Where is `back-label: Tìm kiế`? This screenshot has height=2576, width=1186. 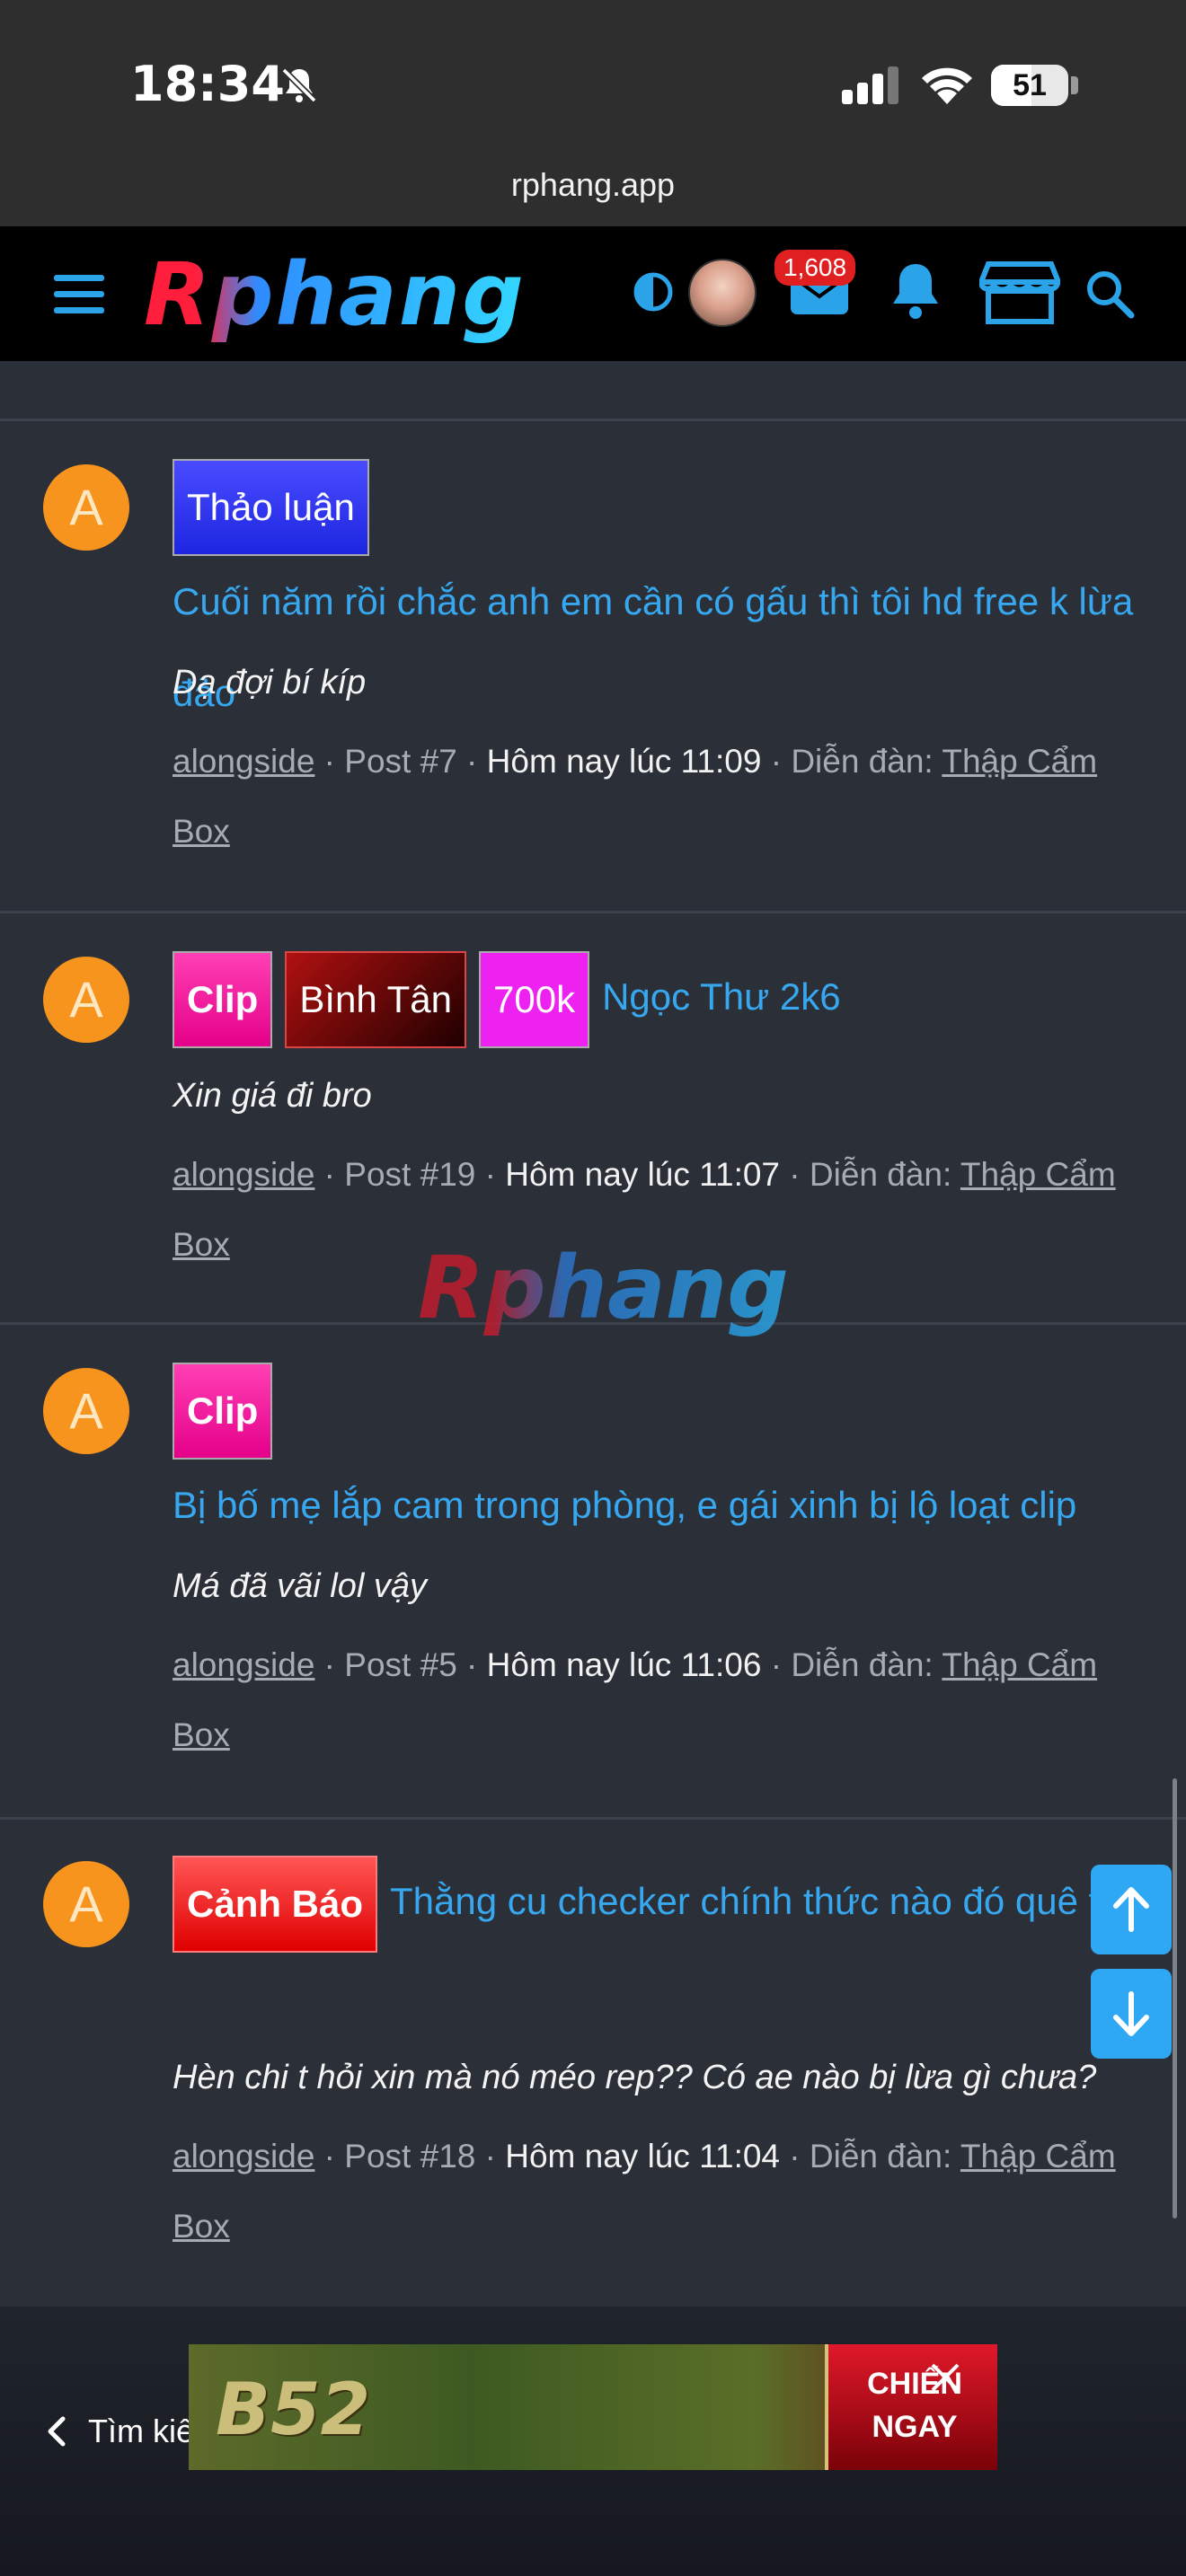
back-label: Tìm kiế is located at coordinates (141, 2431).